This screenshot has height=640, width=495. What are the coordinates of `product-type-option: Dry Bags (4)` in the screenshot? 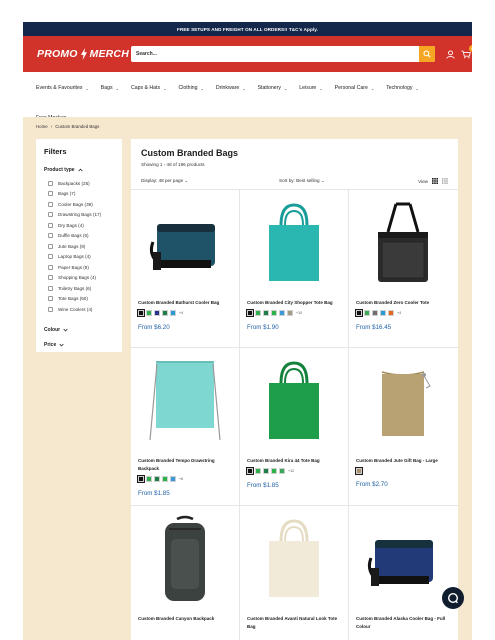 It's located at (81, 225).